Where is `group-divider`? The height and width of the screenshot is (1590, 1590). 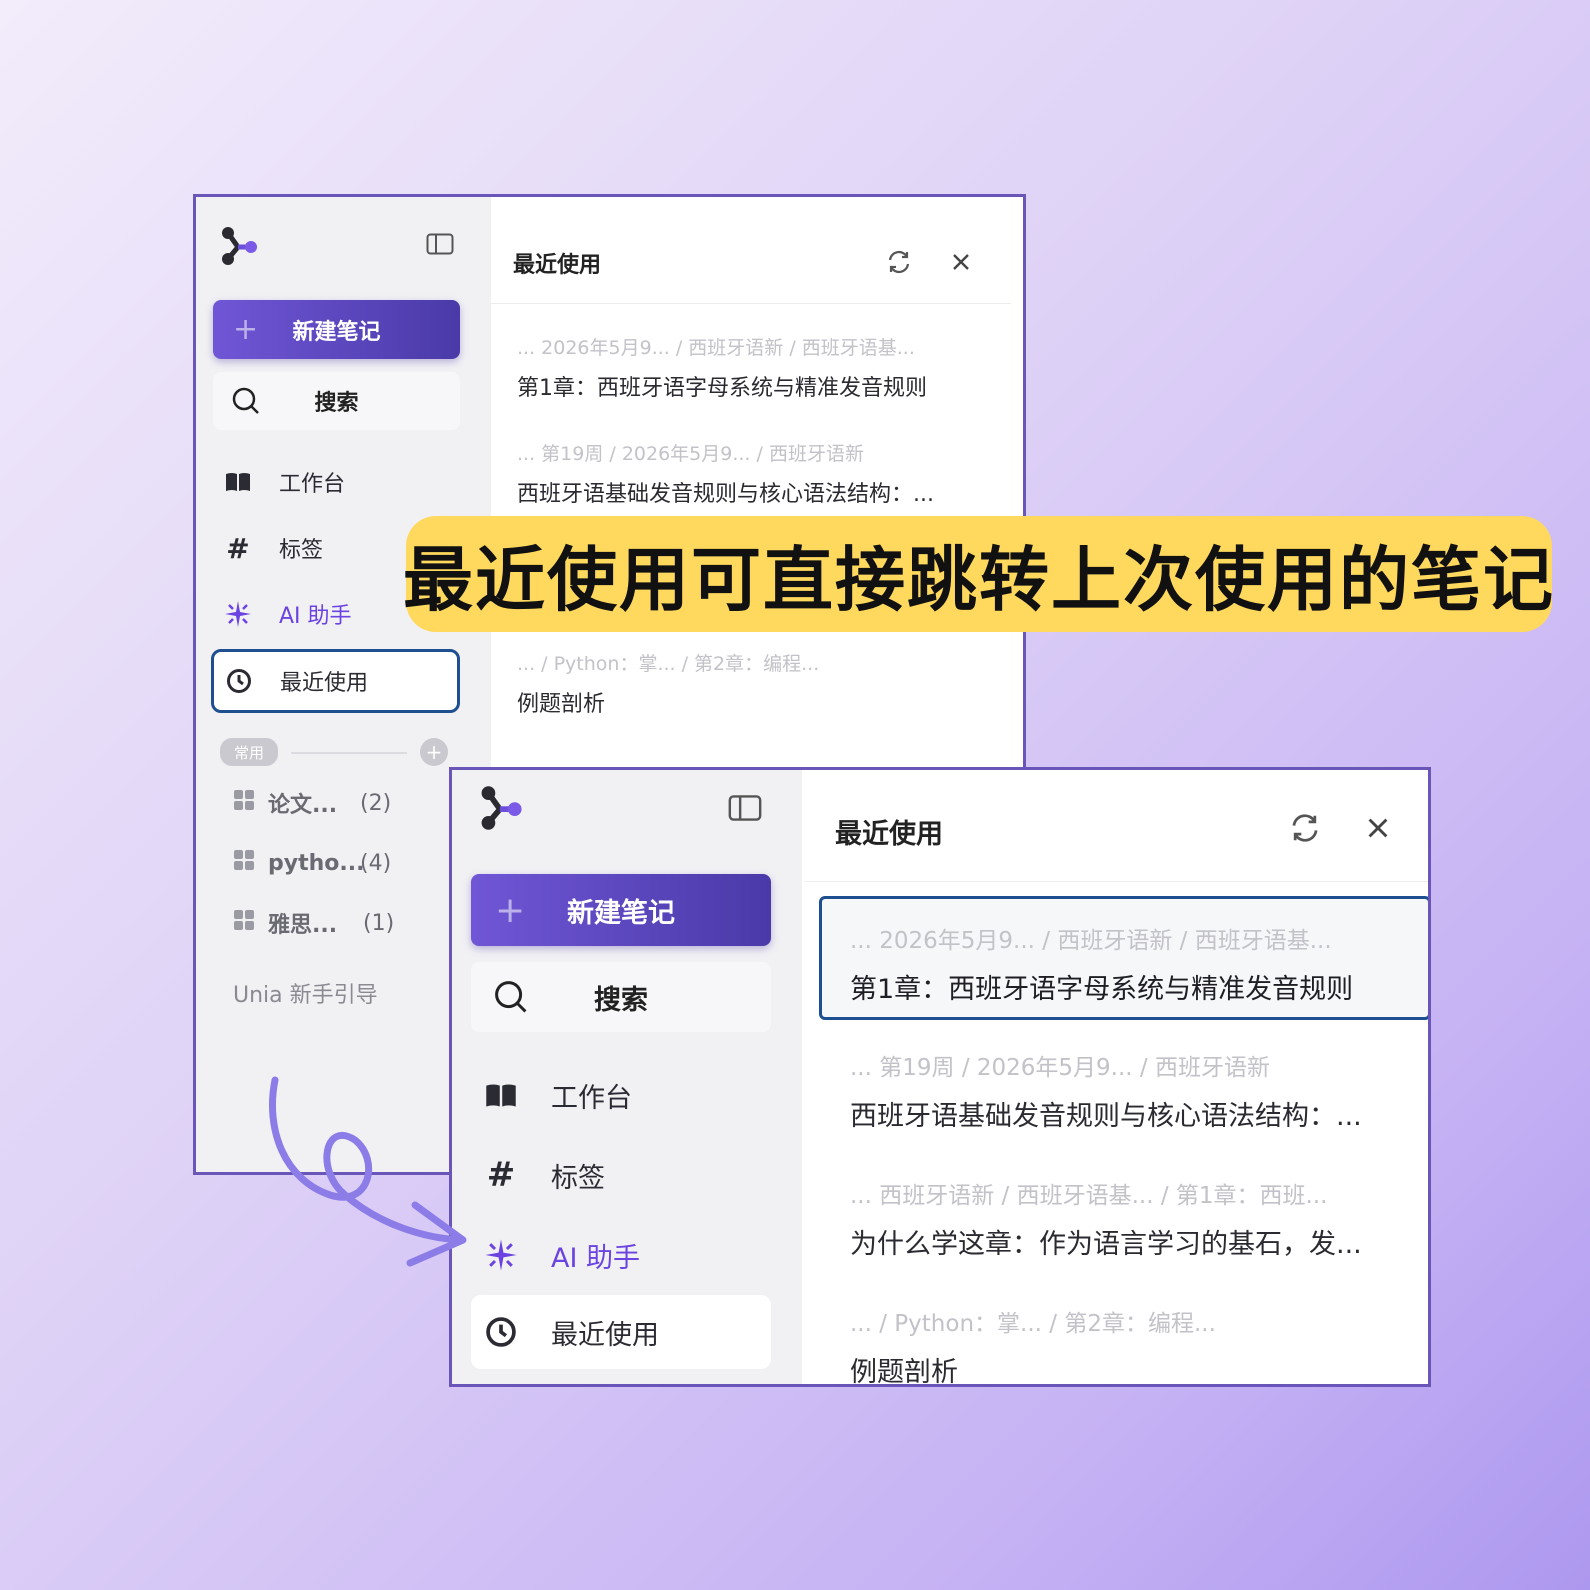
group-divider is located at coordinates (349, 753).